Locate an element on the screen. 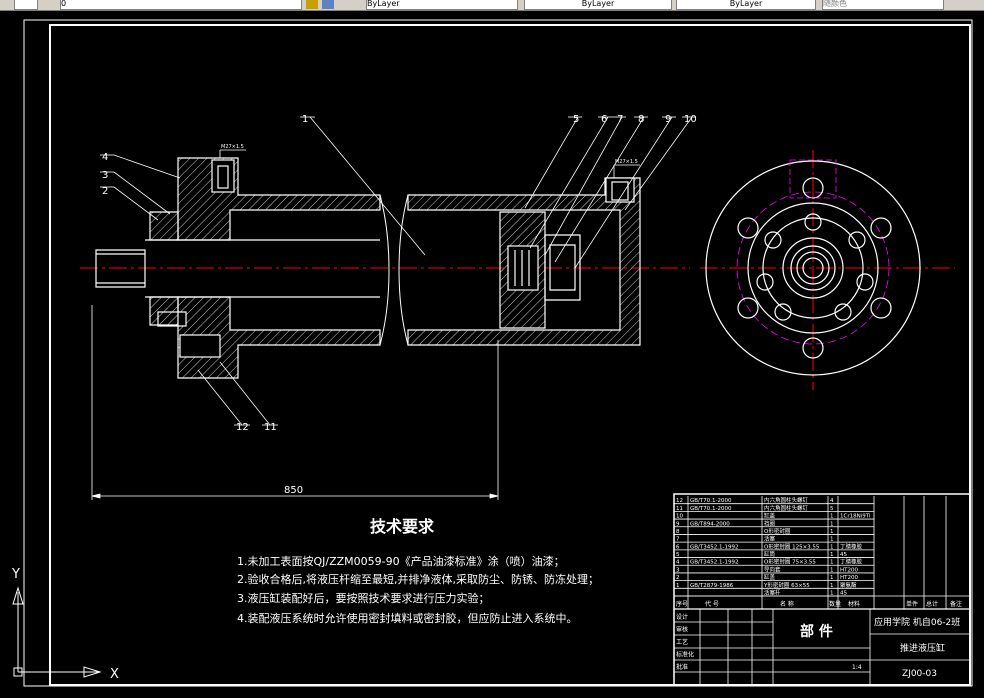  balloon-8: 8 is located at coordinates (641, 119).